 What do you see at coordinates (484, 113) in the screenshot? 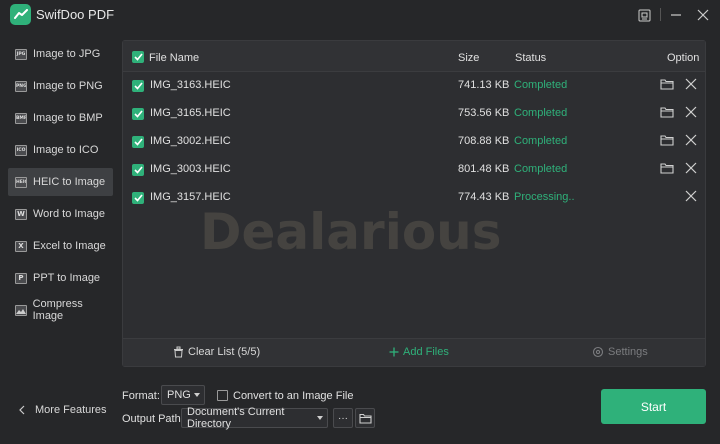
I see `file-size: 753.56 KB` at bounding box center [484, 113].